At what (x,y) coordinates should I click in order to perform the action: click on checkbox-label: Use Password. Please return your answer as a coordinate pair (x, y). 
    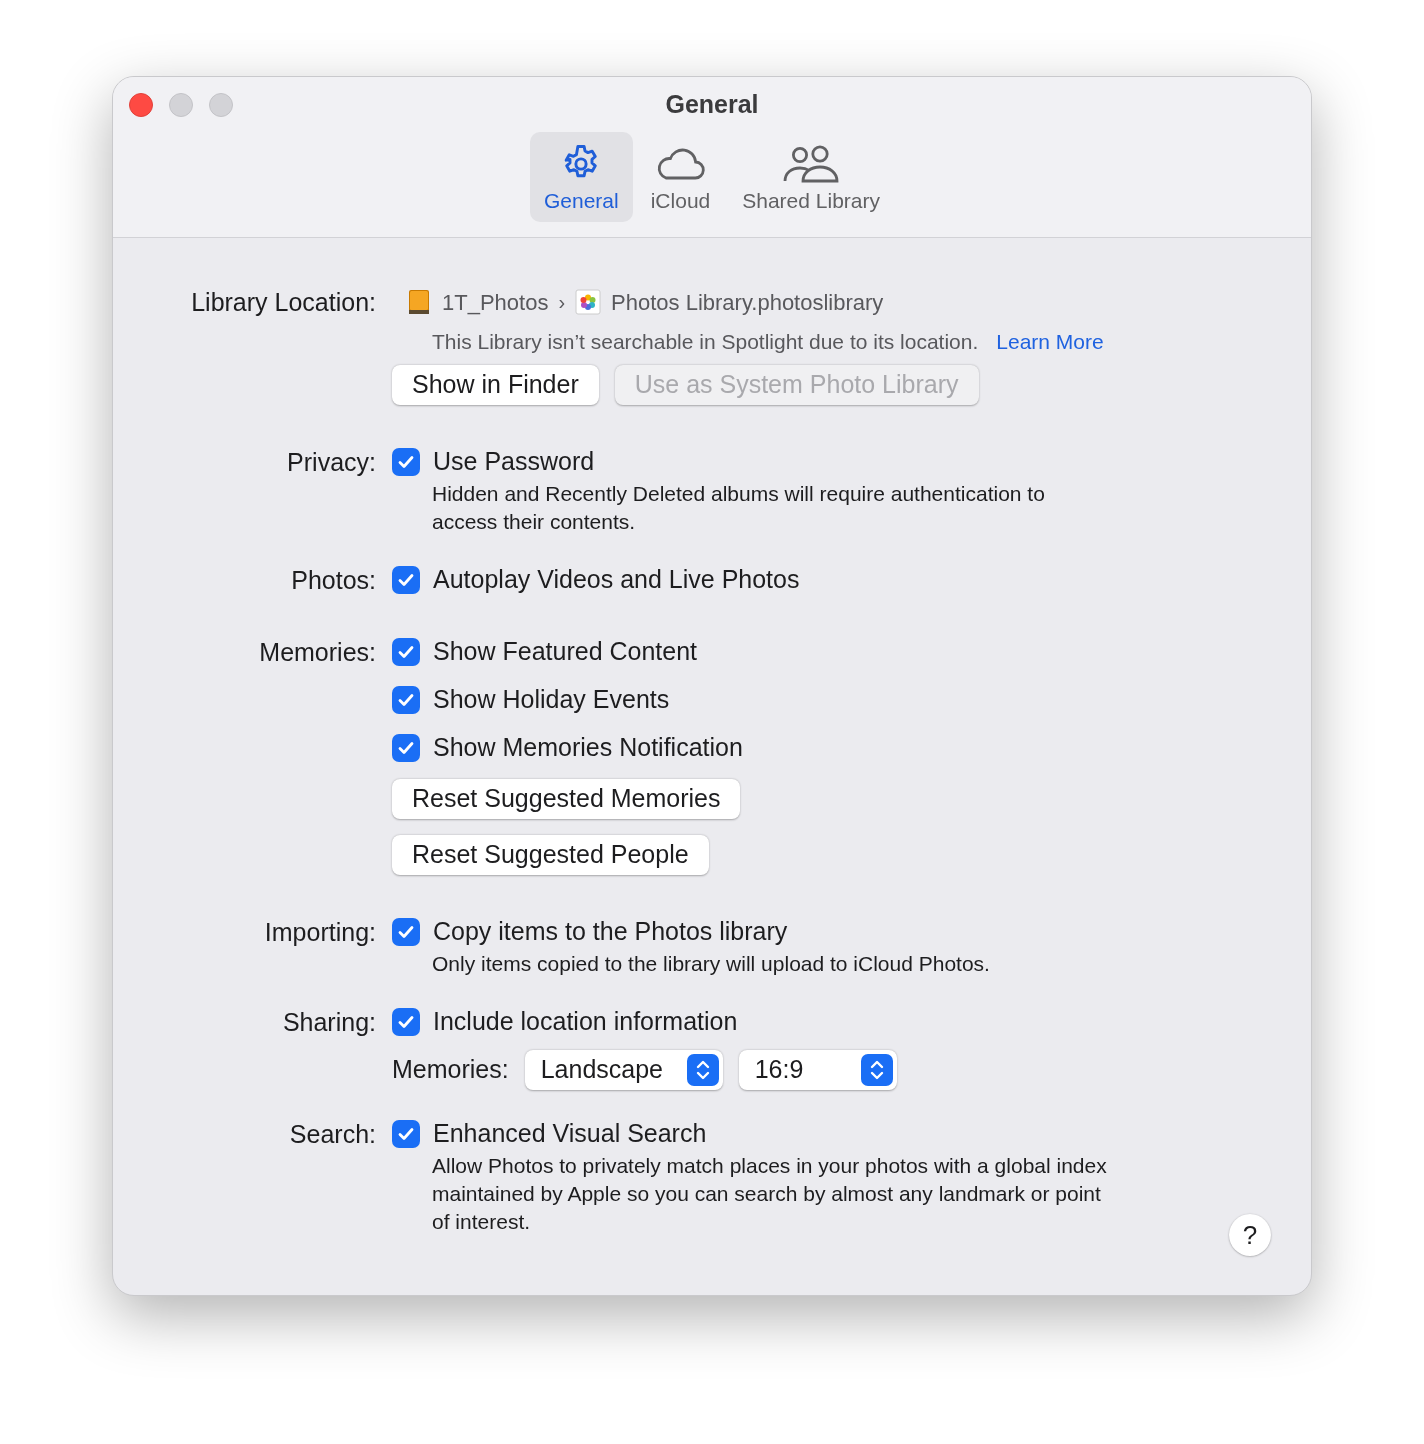
    Looking at the image, I should click on (514, 462).